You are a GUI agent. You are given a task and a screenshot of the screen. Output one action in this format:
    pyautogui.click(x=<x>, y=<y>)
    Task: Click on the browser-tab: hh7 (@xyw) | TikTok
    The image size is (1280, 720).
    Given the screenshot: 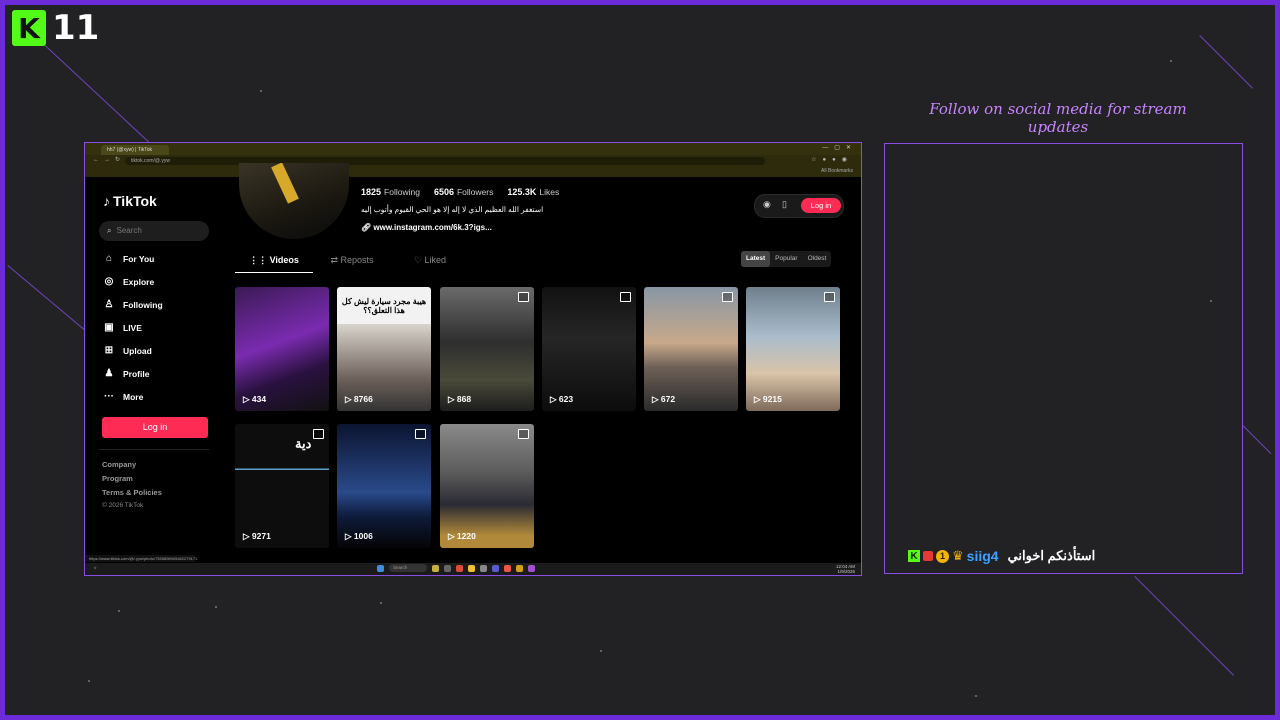 What is the action you would take?
    pyautogui.click(x=135, y=150)
    